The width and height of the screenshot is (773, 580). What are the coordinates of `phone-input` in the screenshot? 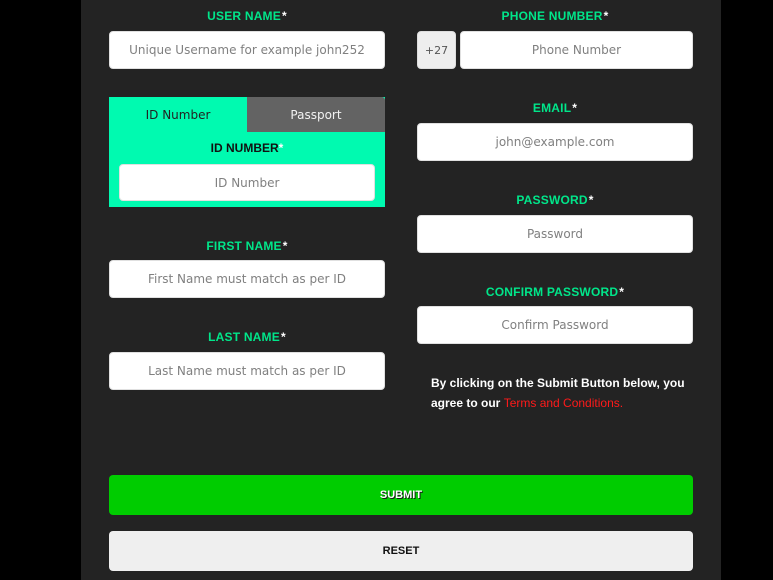 It's located at (576, 50).